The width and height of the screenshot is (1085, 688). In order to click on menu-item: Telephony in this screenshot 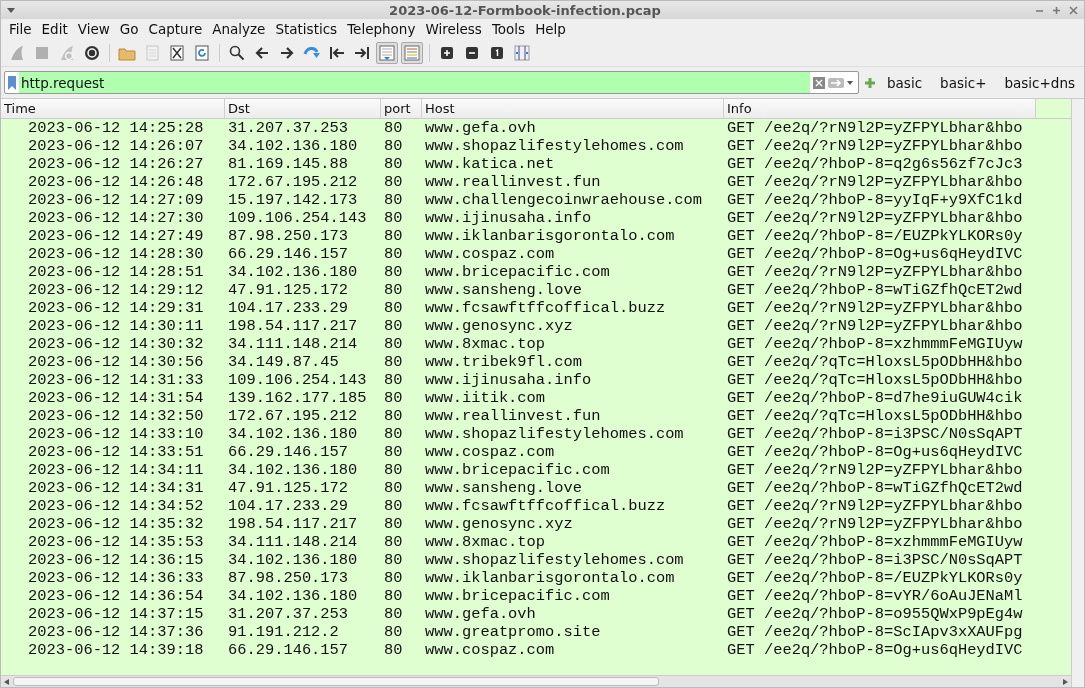, I will do `click(381, 29)`.